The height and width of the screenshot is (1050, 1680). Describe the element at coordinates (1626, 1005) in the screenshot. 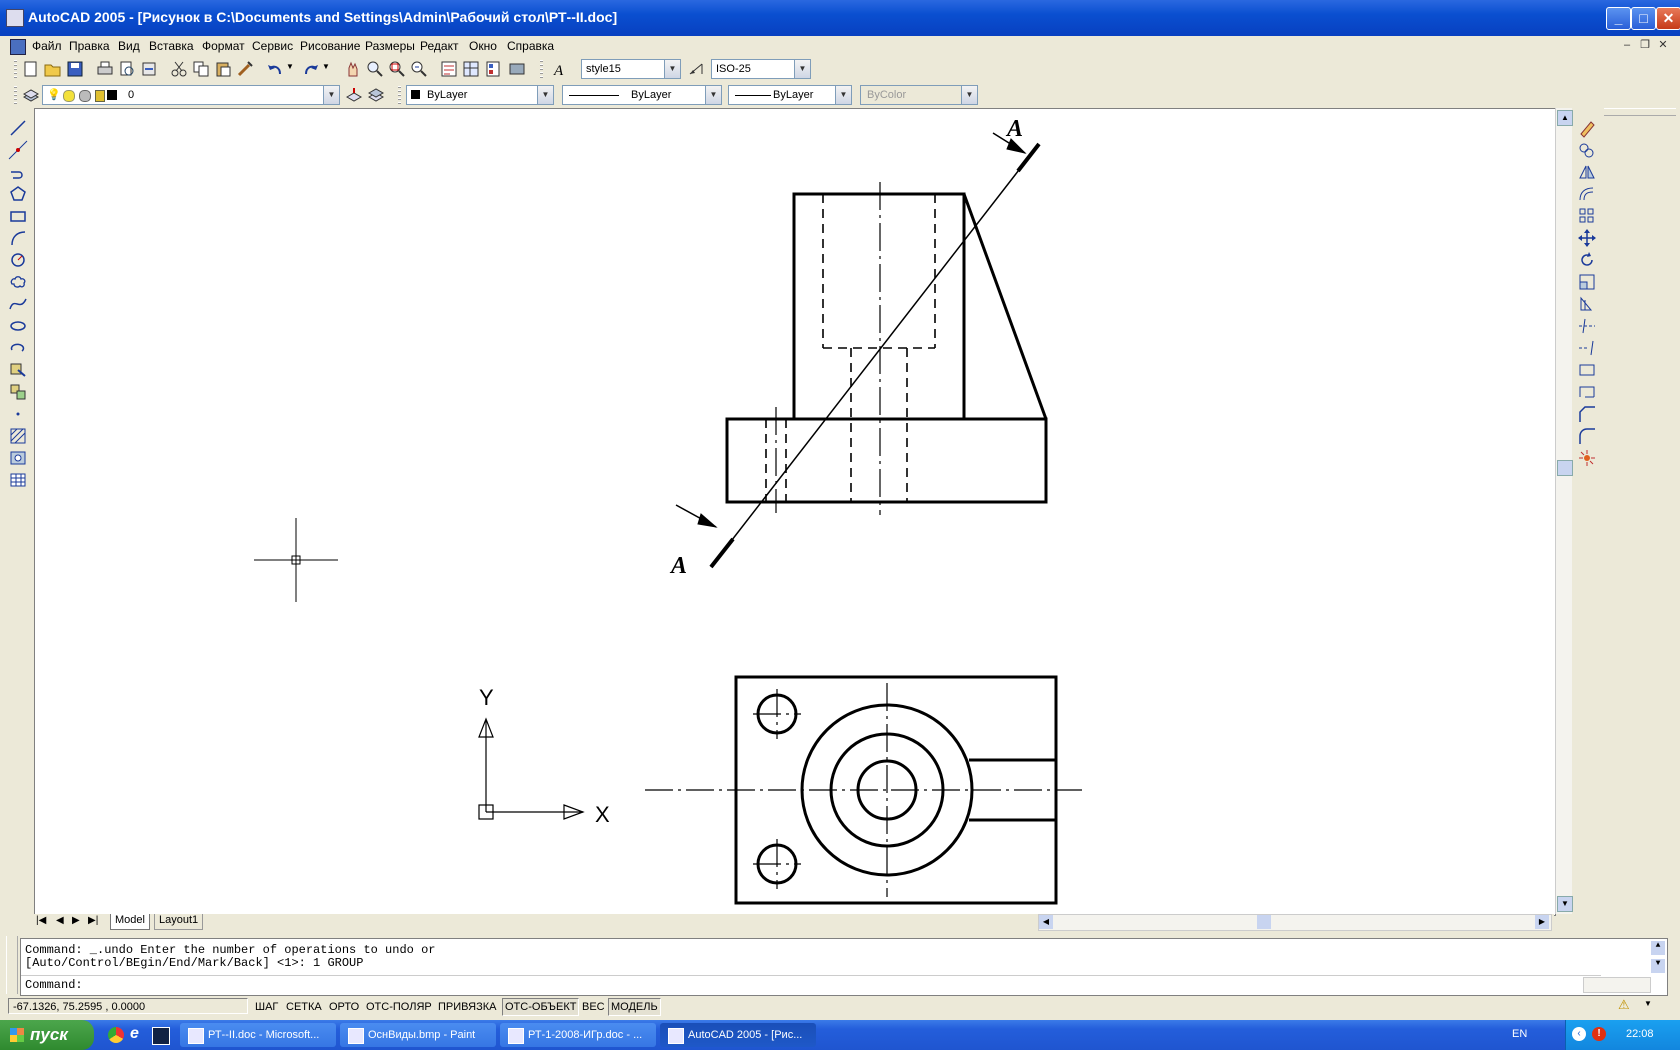

I see `communication-center-icon: ⚠` at that location.